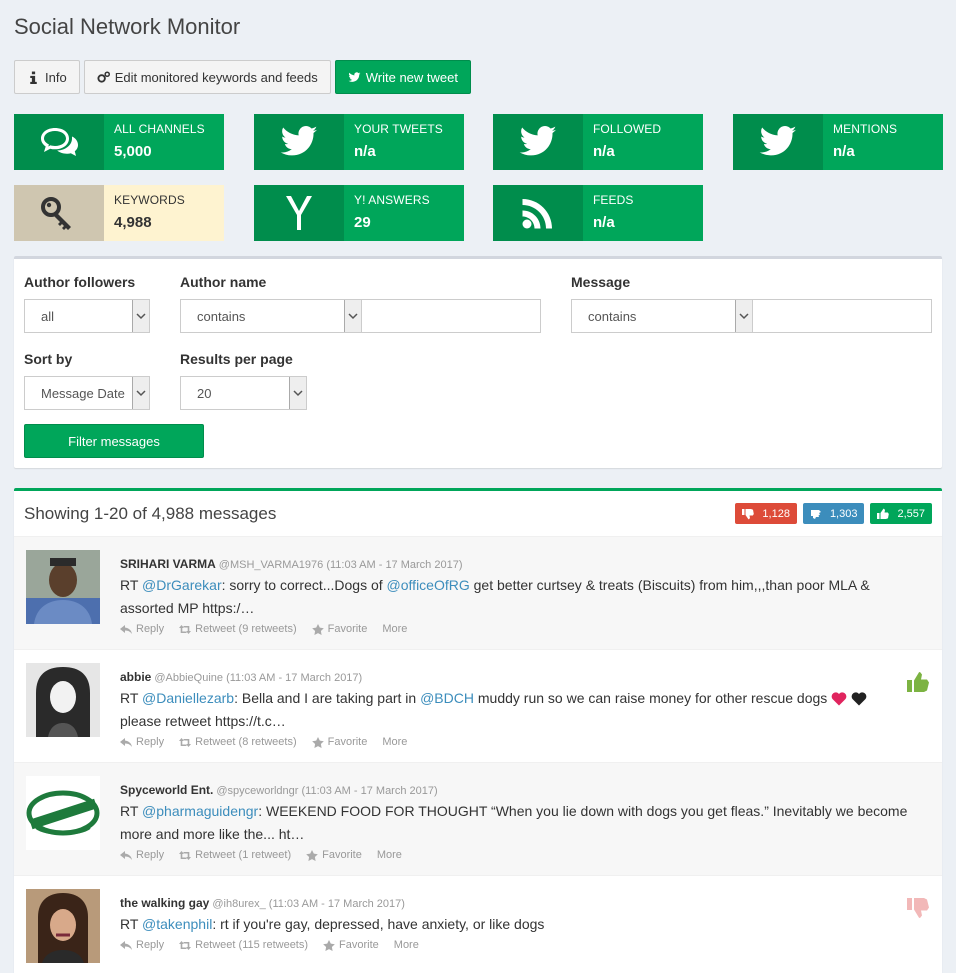 The height and width of the screenshot is (973, 956). Describe the element at coordinates (838, 142) in the screenshot. I see `tile-mentions: MENTIONS n/a` at that location.